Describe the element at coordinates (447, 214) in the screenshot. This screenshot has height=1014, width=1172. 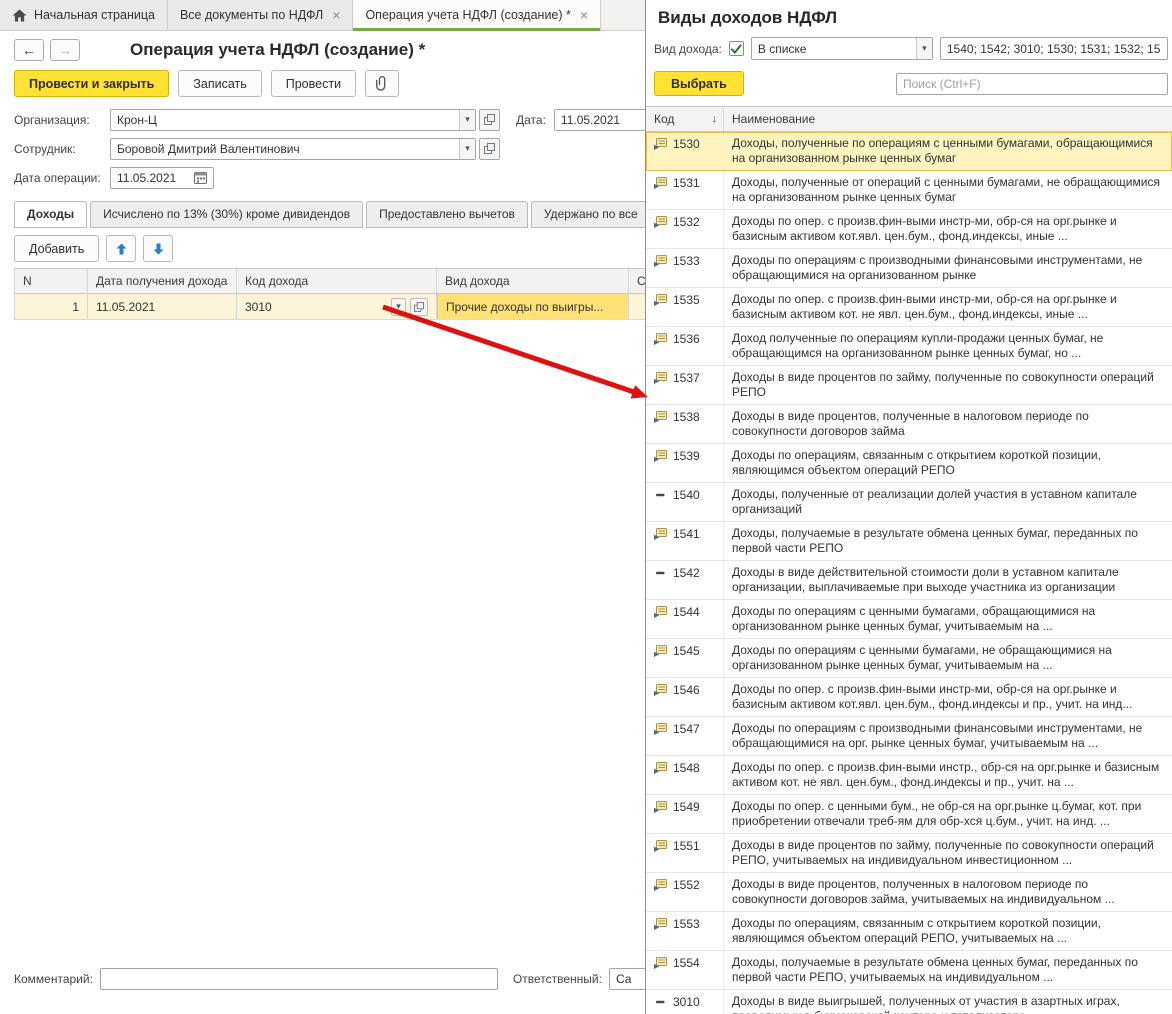
I see `tab-deductions-provided: Предоставлено вычетов` at that location.